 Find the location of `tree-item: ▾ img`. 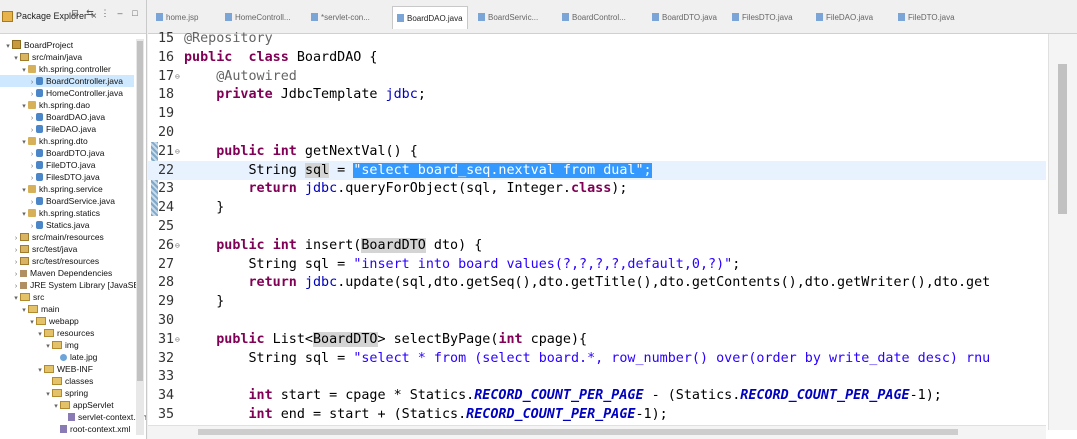

tree-item: ▾ img is located at coordinates (67, 345).